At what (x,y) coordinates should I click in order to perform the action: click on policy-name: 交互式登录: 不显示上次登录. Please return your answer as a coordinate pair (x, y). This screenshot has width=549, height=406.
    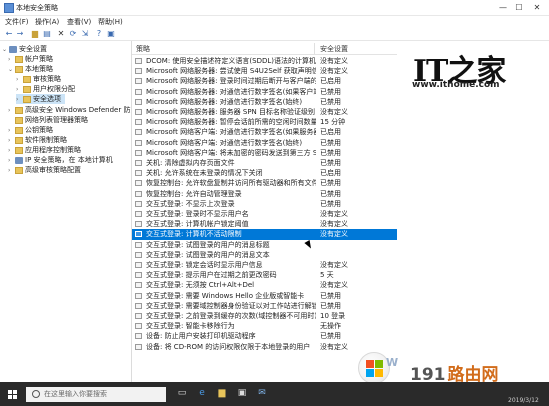
    Looking at the image, I should click on (190, 203).